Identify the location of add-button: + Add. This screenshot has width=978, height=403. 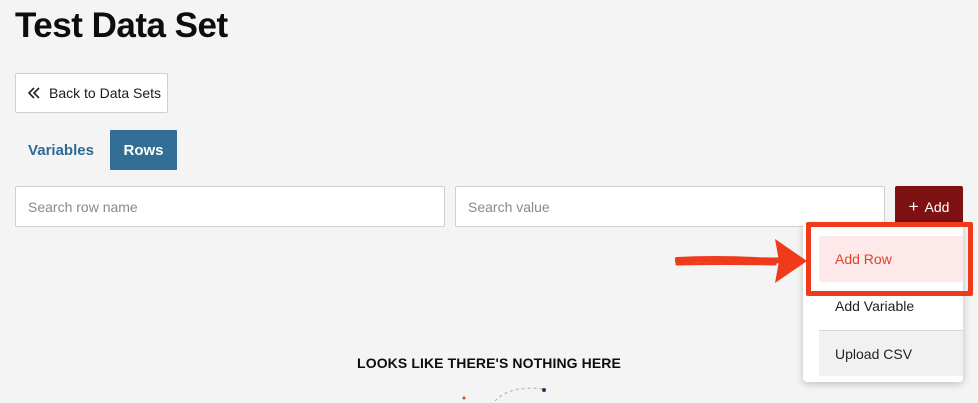
(929, 206).